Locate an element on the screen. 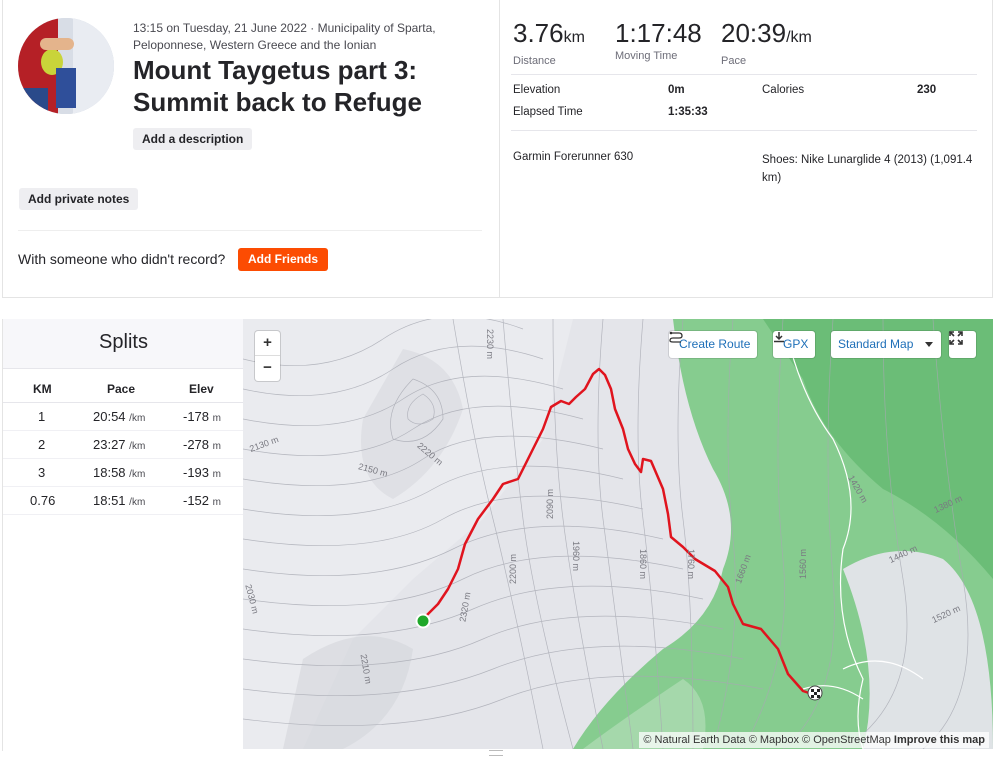 This screenshot has height=761, width=1000. avatar-image is located at coordinates (66, 66).